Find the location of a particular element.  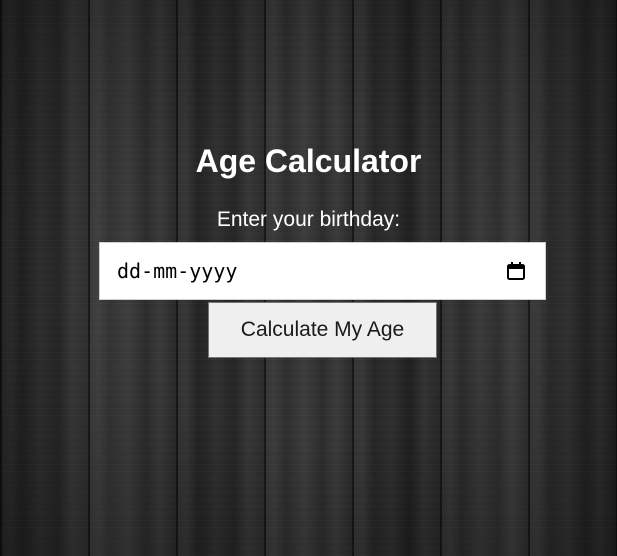

calendar-icon is located at coordinates (516, 271).